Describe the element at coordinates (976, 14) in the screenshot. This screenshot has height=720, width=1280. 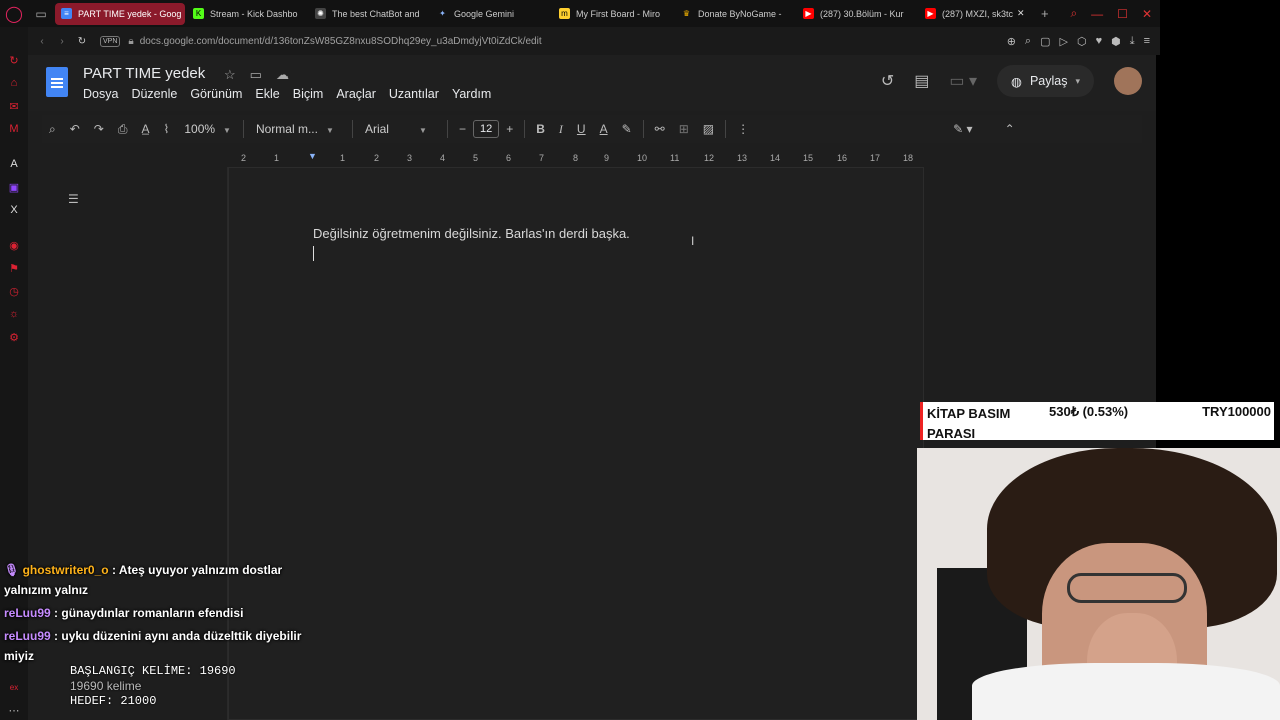
I see `tab-youtube-2: ▶ (287) MXZI, sk3tc ✕` at that location.